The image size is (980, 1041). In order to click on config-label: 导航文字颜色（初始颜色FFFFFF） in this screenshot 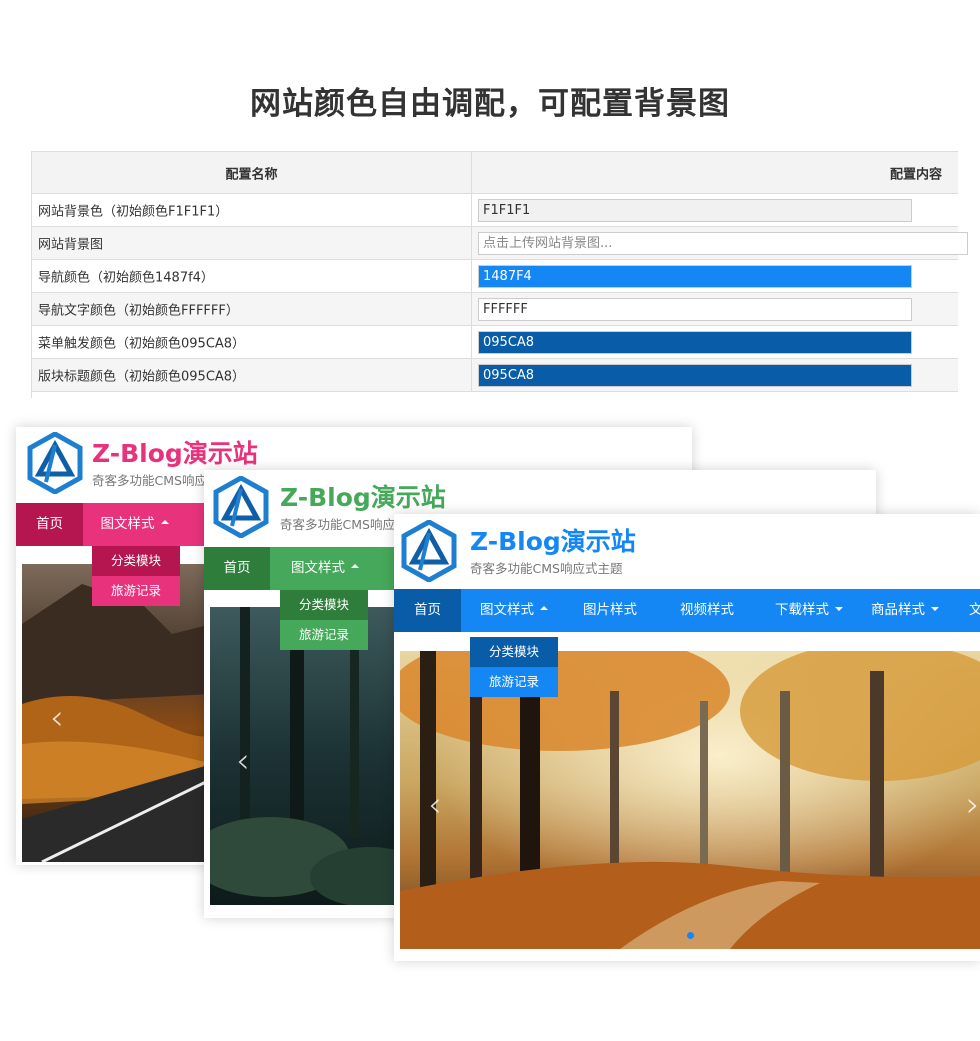, I will do `click(138, 311)`.